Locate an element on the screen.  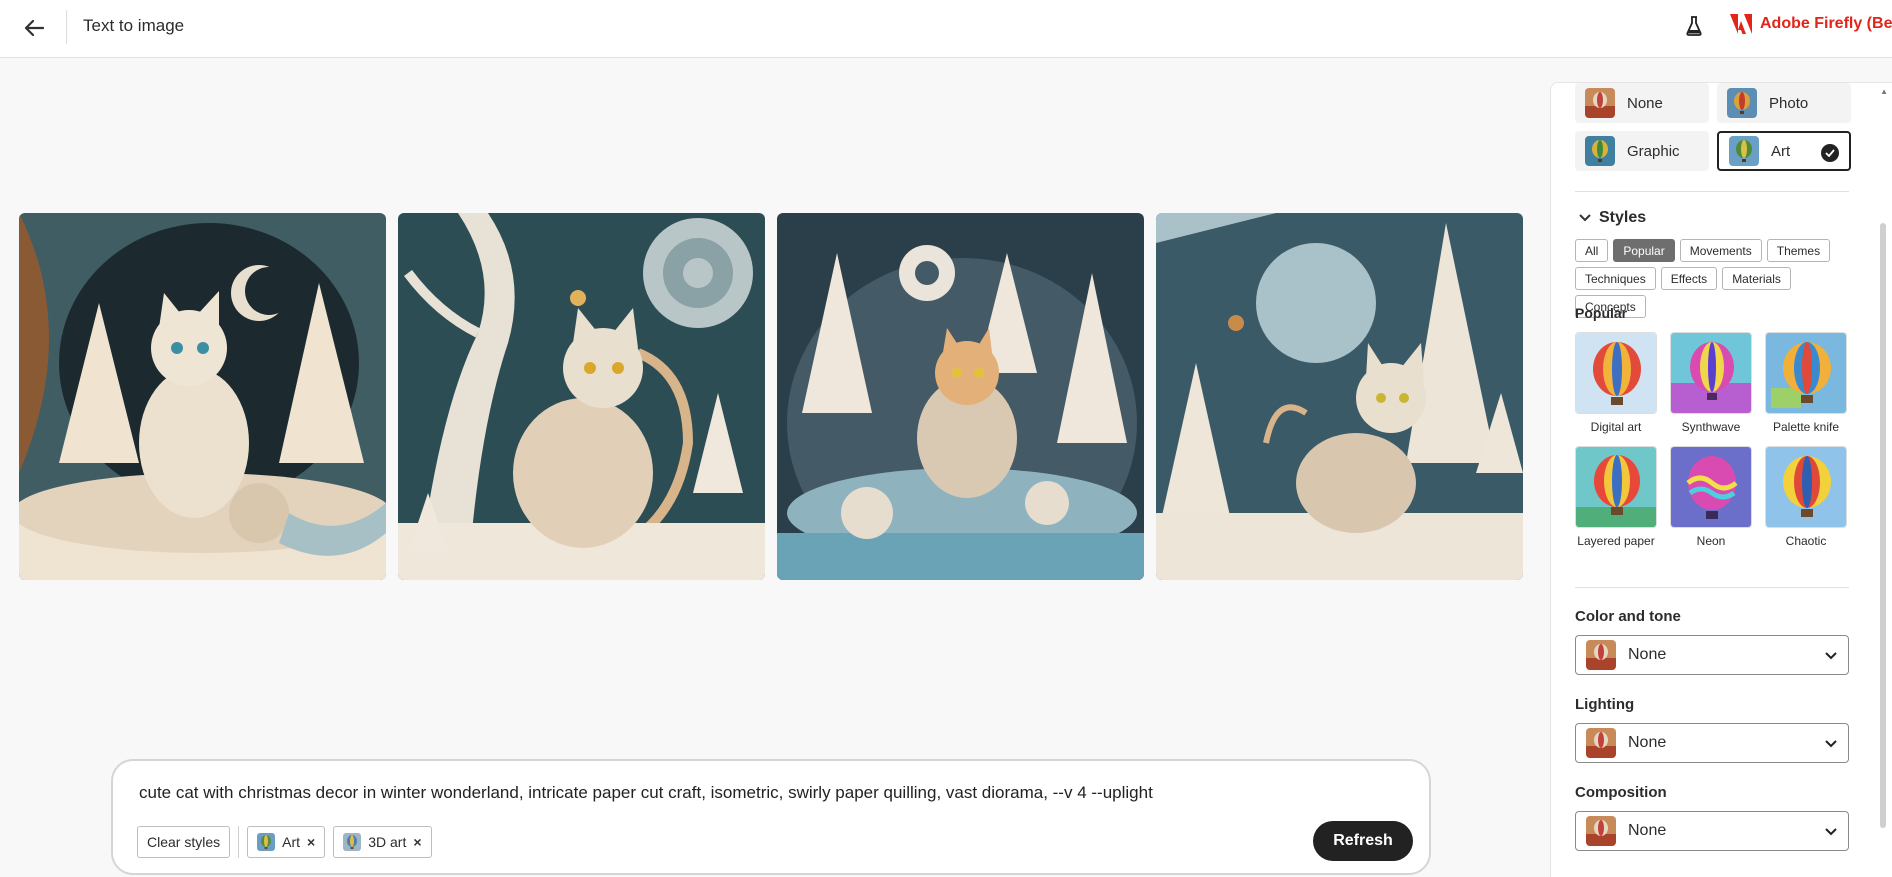
style-neon: Neon is located at coordinates (1711, 497).